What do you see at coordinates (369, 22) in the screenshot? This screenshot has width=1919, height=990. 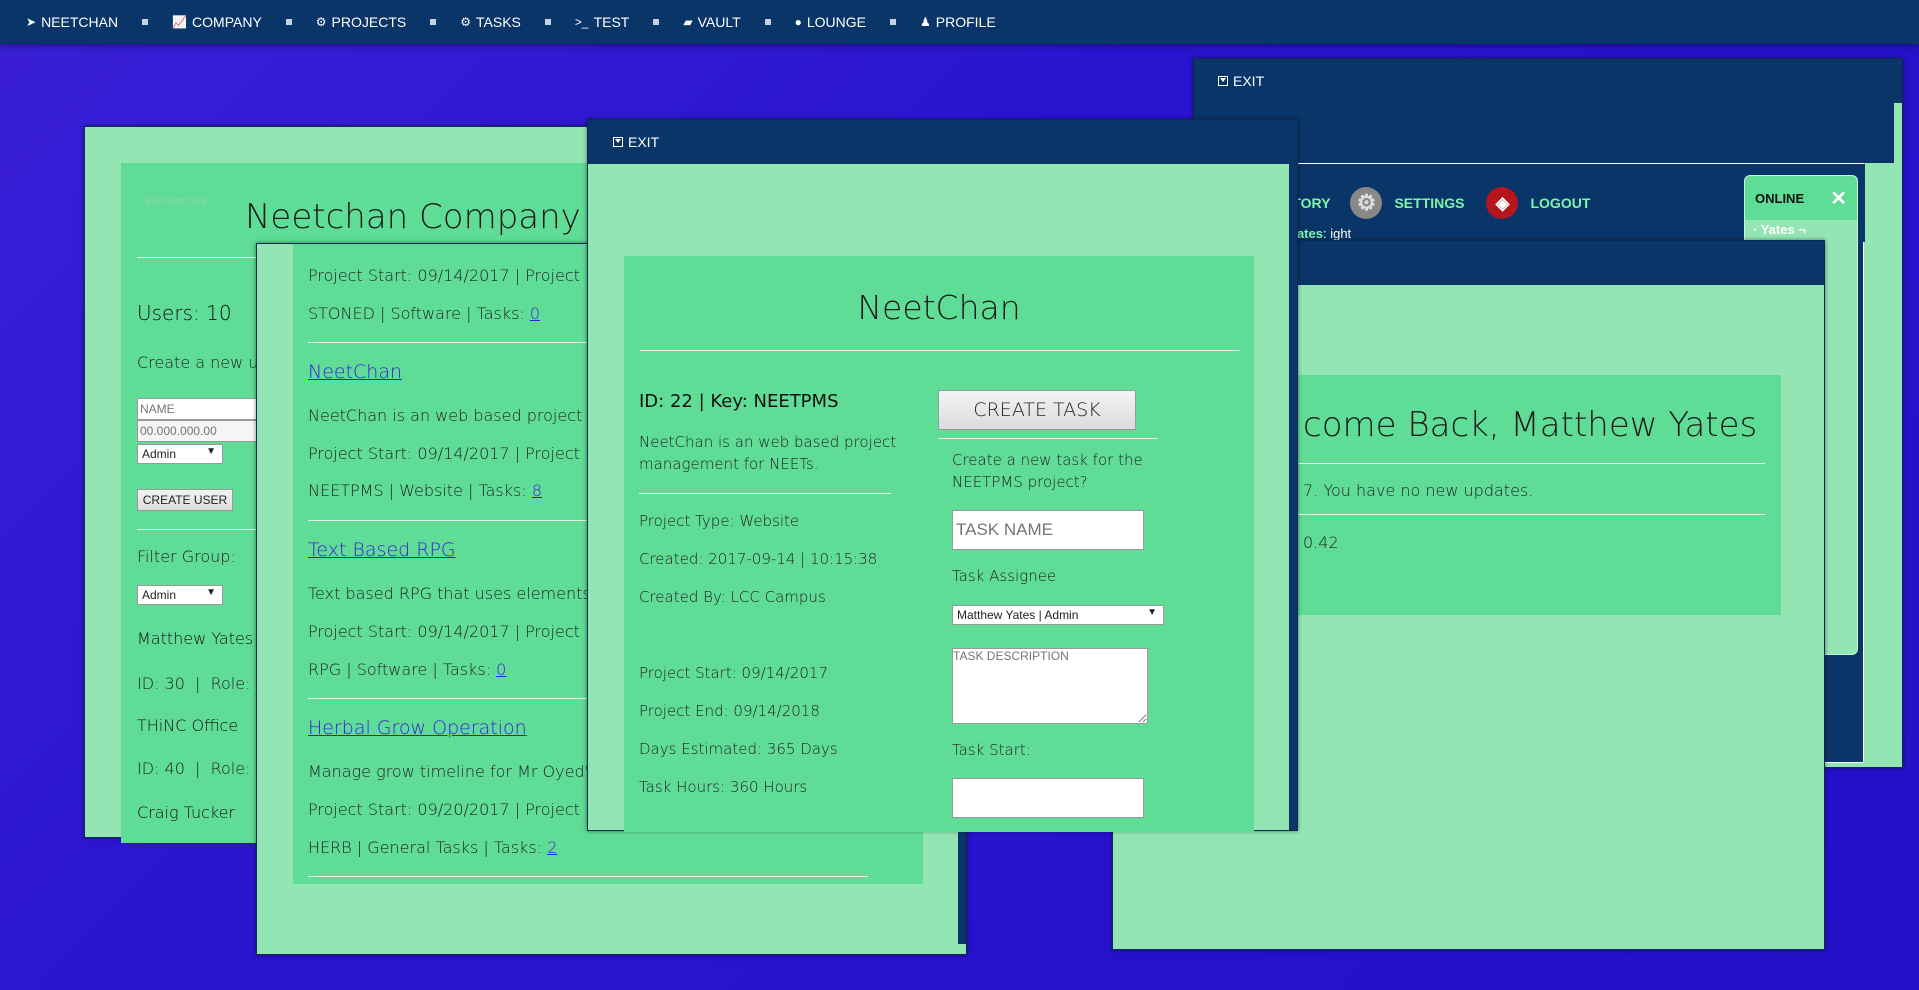 I see `nav-label: PROJECTS` at bounding box center [369, 22].